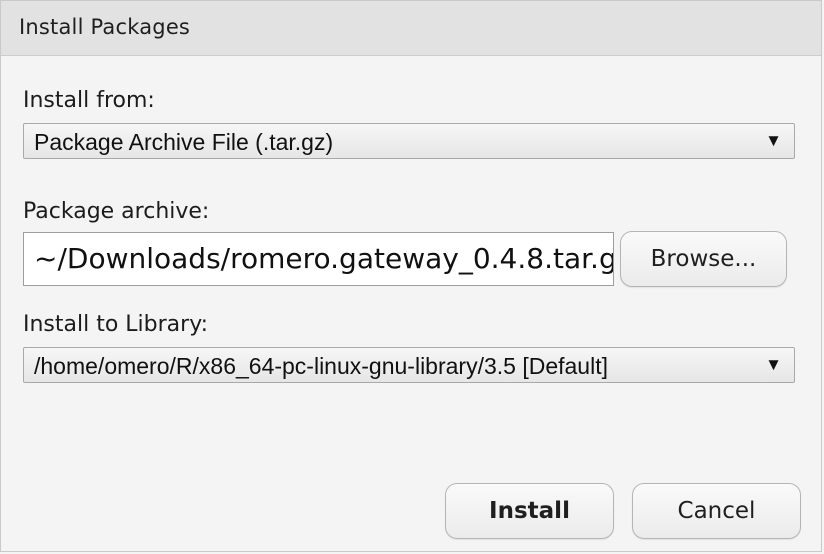 The width and height of the screenshot is (824, 554). Describe the element at coordinates (411, 28) in the screenshot. I see `dialog-titlebar: Install Packages` at that location.